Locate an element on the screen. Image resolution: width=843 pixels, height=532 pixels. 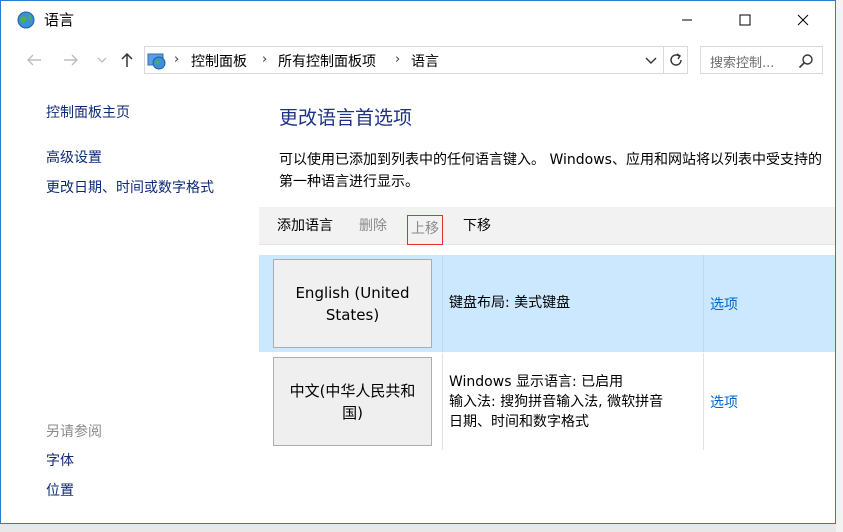
move-down-button: 下移 is located at coordinates (477, 226).